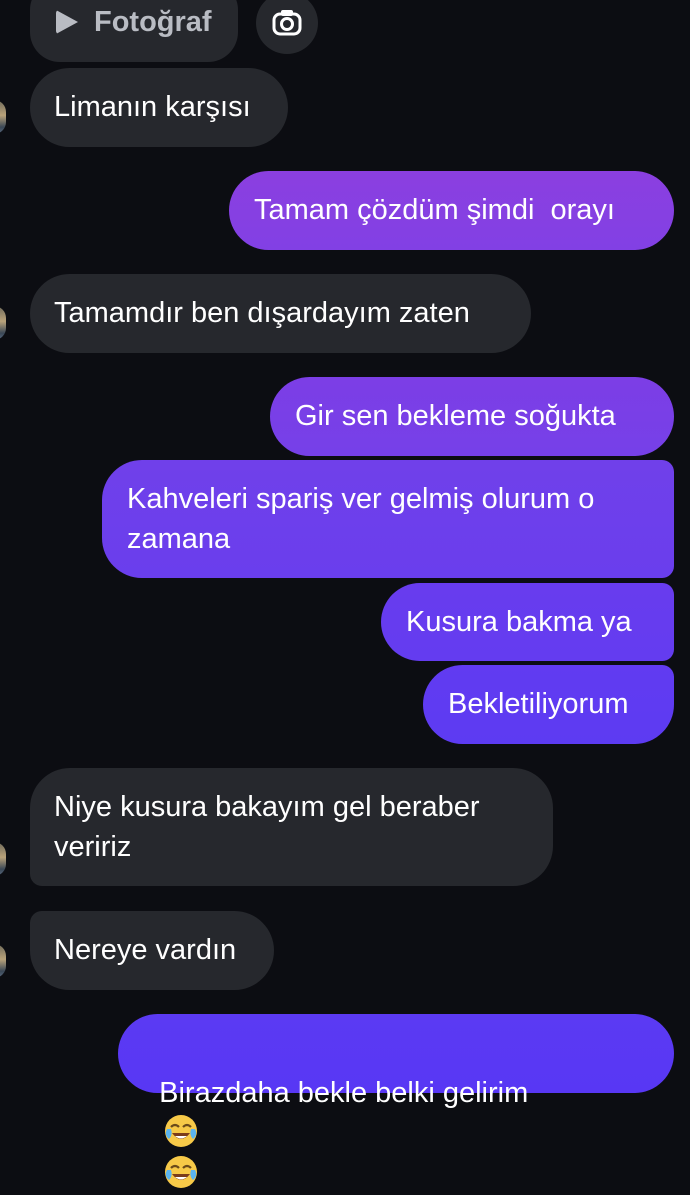 The width and height of the screenshot is (690, 1195). I want to click on outgoing-message: Tamam çözdüm şimdi orayı, so click(451, 210).